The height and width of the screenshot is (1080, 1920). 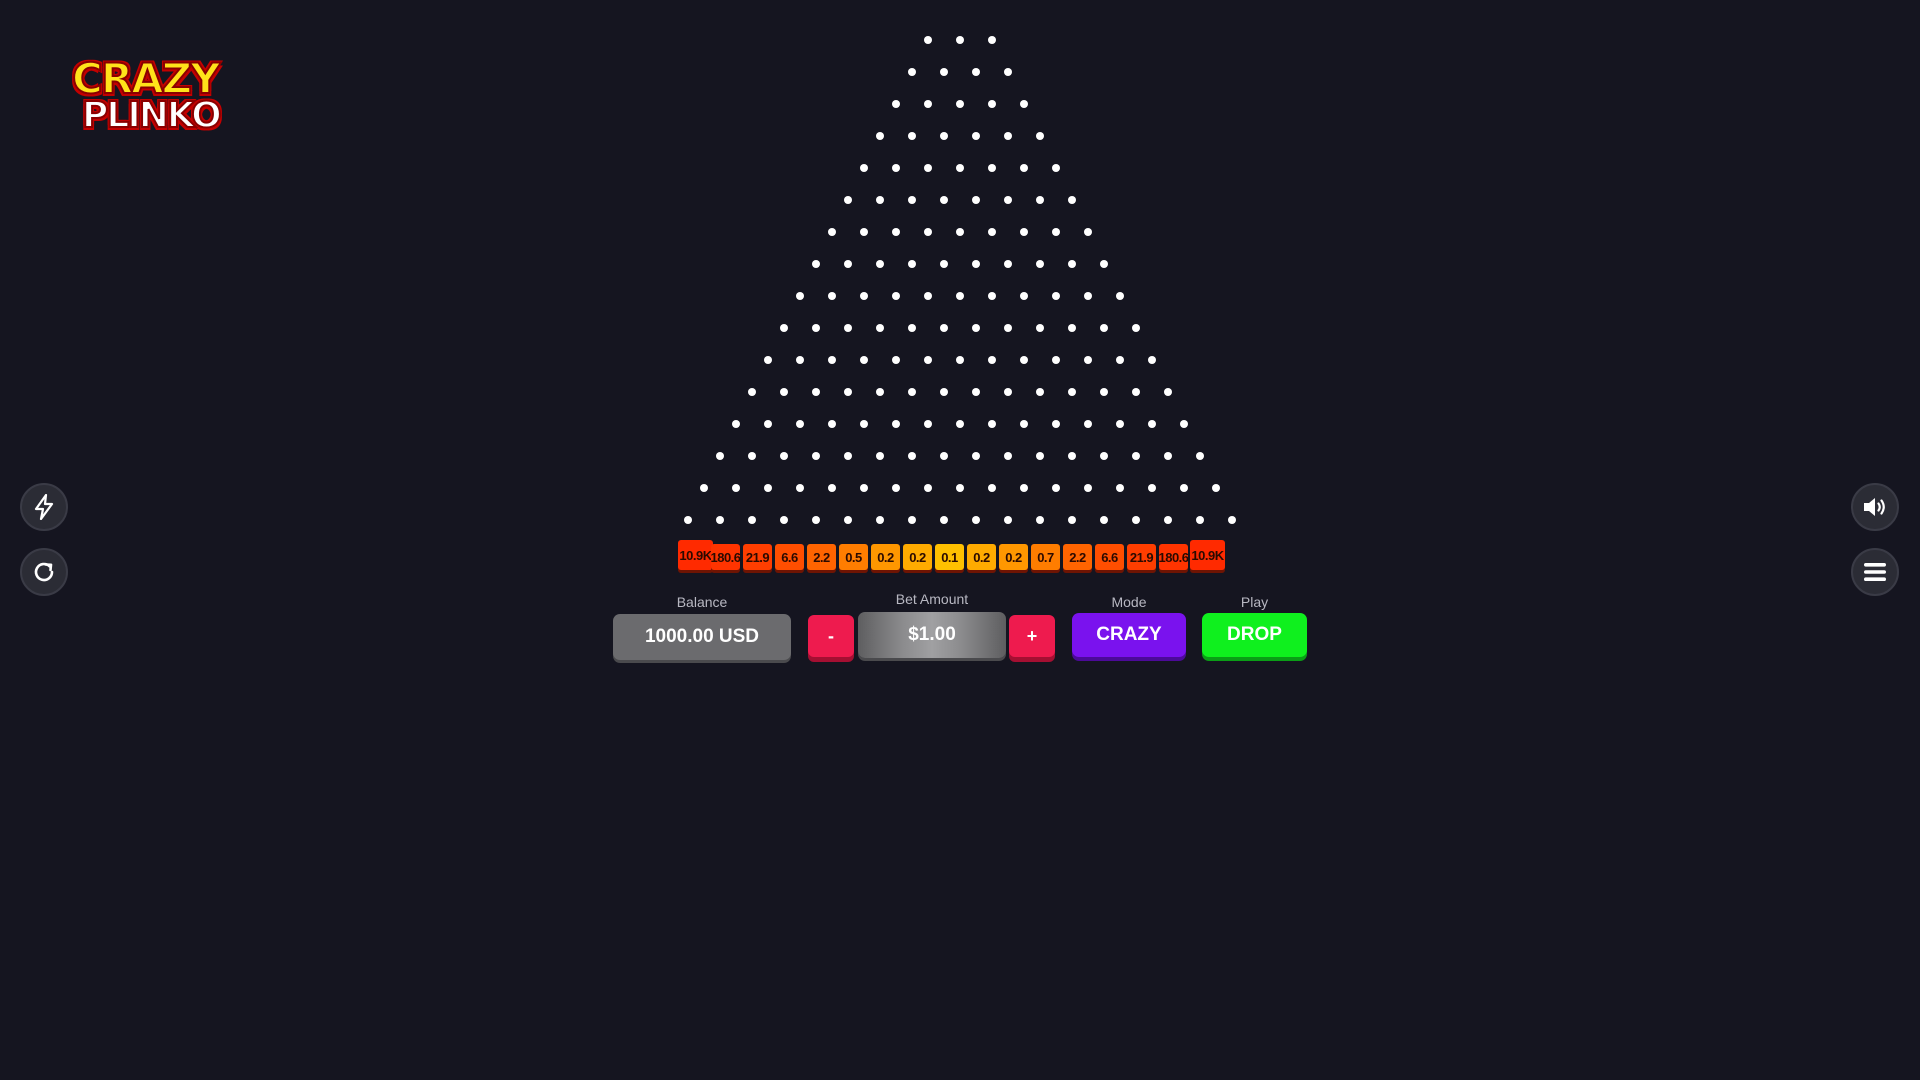 I want to click on drop-button: DROP, so click(x=1254, y=635).